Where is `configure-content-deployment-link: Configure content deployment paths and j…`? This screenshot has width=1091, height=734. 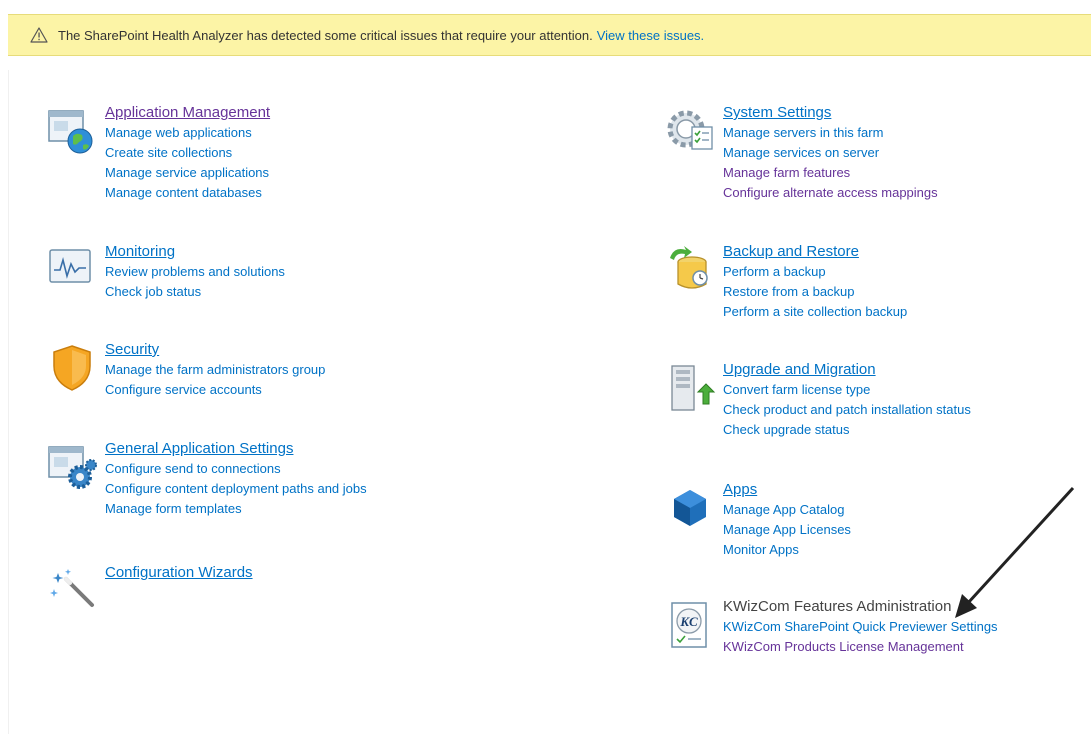 configure-content-deployment-link: Configure content deployment paths and j… is located at coordinates (236, 489).